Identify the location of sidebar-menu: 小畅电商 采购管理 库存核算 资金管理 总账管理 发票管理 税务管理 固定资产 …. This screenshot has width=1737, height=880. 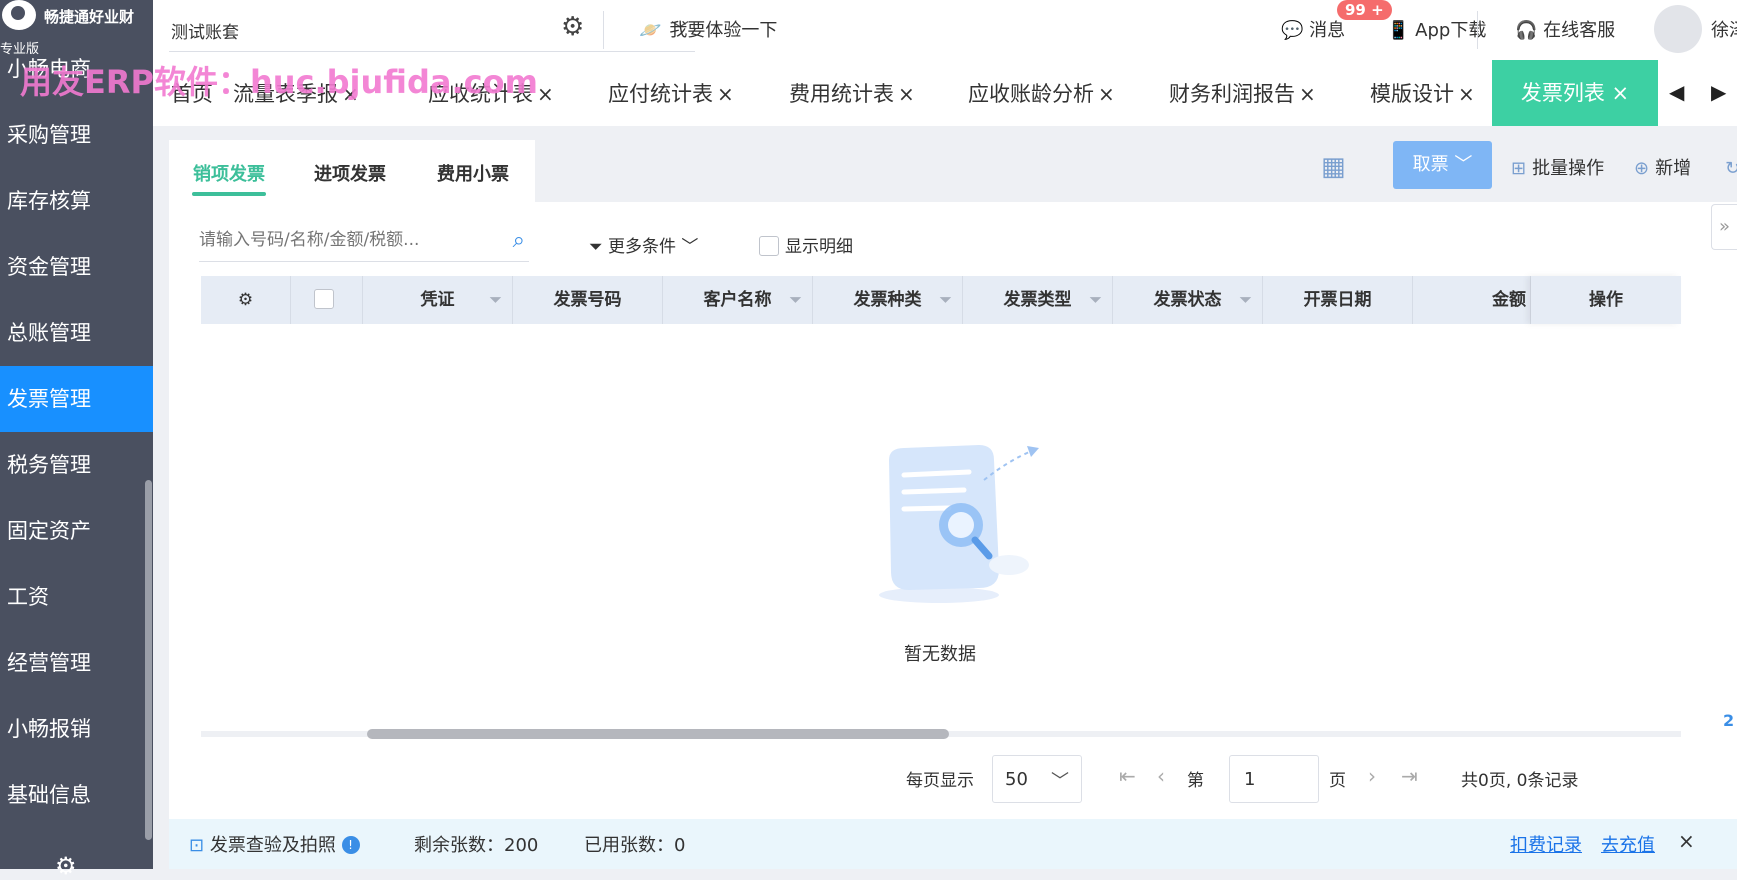
(76, 432).